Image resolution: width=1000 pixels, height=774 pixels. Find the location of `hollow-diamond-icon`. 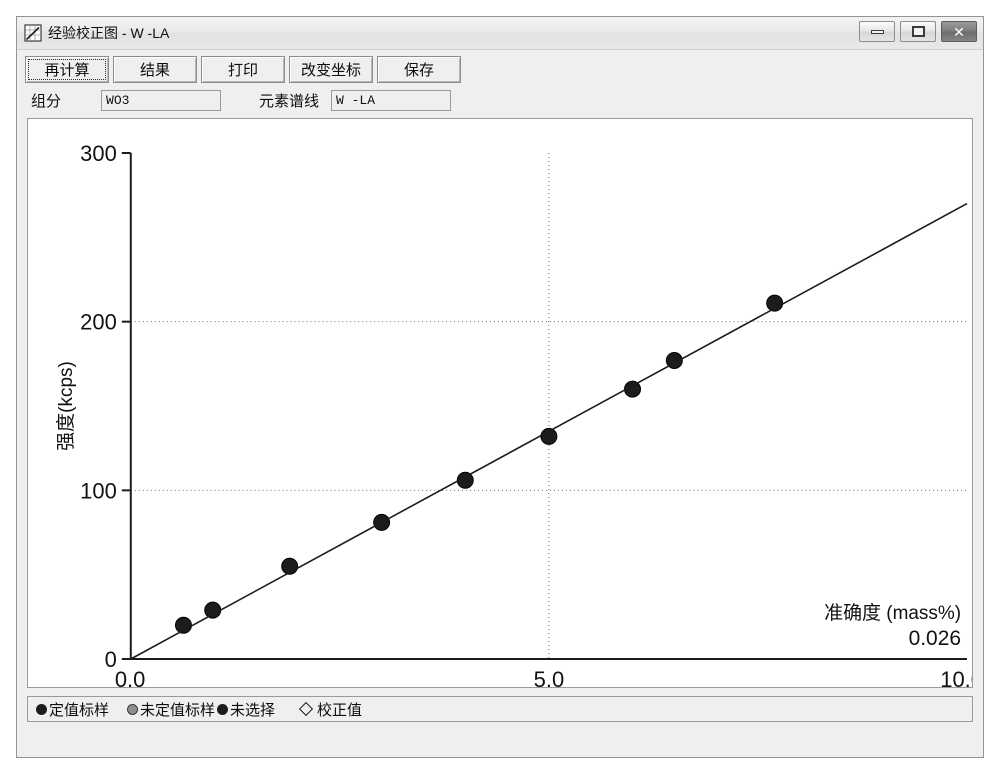

hollow-diamond-icon is located at coordinates (306, 709).